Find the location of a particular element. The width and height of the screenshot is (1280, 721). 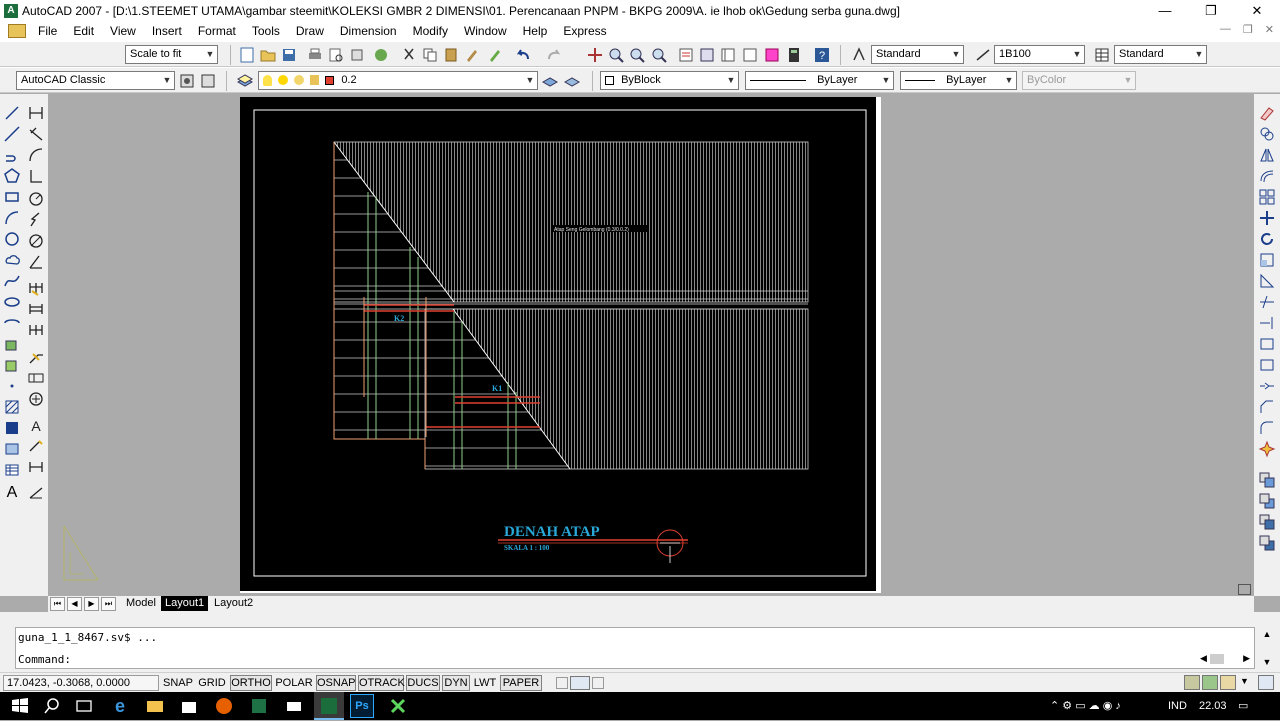

layer-previous-icon is located at coordinates (572, 81).